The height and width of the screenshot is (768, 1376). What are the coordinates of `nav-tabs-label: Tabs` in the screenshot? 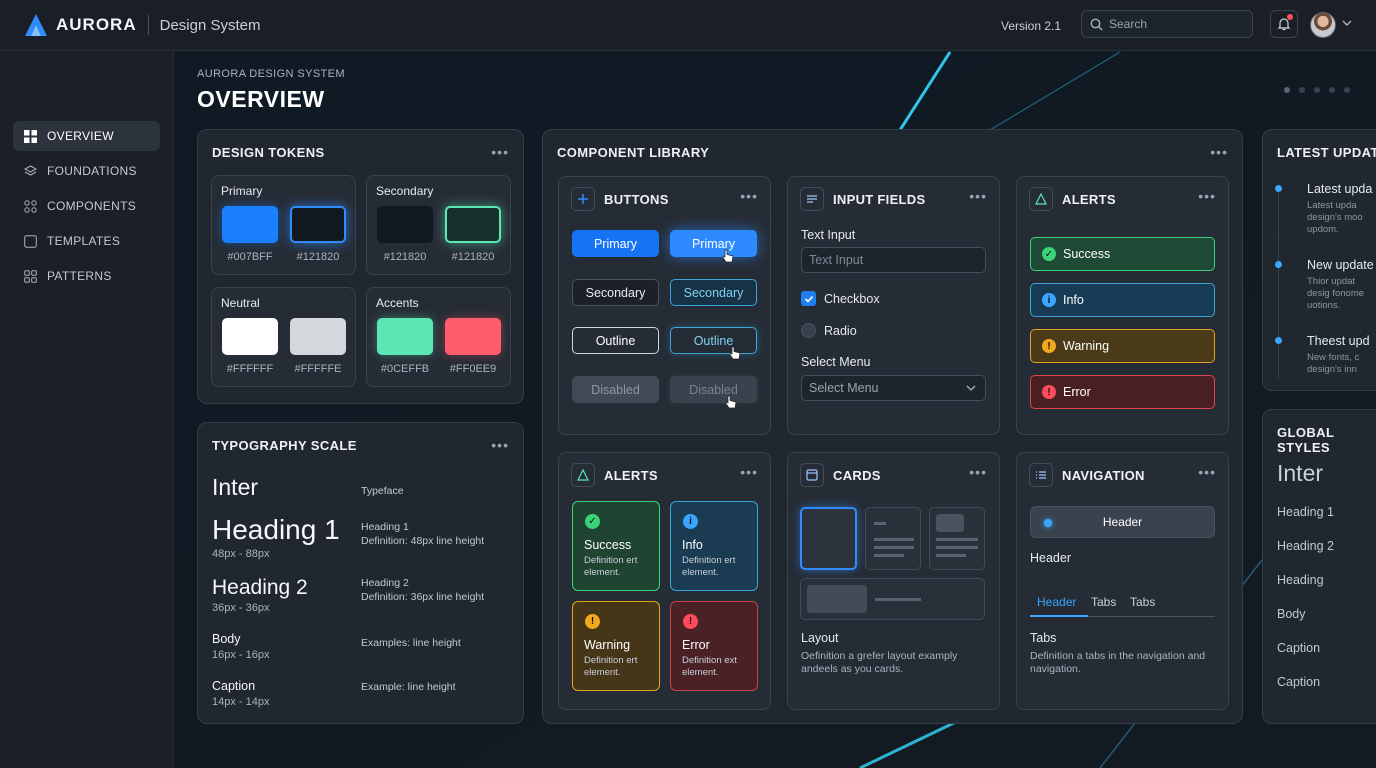 It's located at (1043, 638).